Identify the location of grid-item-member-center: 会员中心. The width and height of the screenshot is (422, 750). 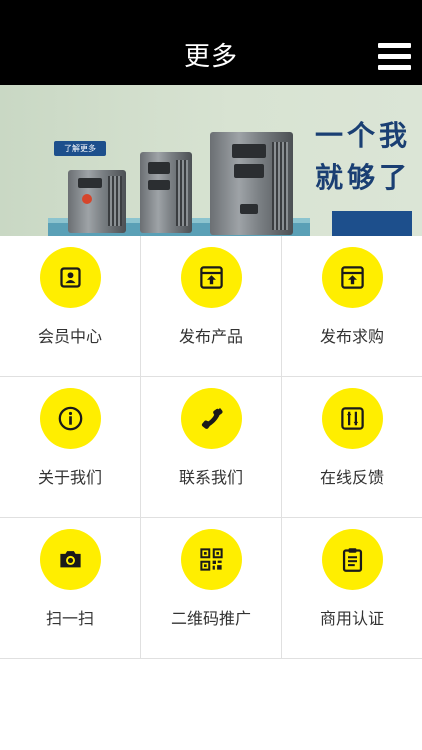
(70, 306).